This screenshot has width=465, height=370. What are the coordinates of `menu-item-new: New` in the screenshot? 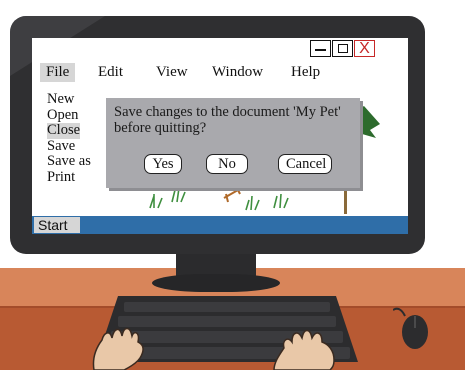 It's located at (69, 99).